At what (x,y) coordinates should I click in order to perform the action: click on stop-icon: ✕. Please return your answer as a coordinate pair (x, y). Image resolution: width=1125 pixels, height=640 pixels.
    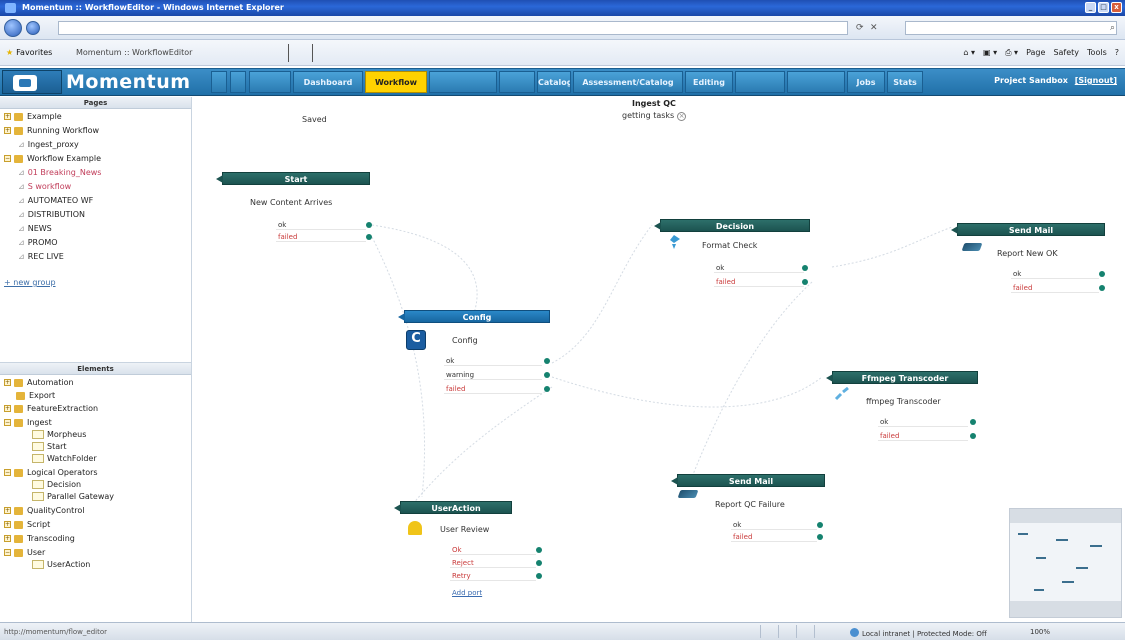
    Looking at the image, I should click on (874, 28).